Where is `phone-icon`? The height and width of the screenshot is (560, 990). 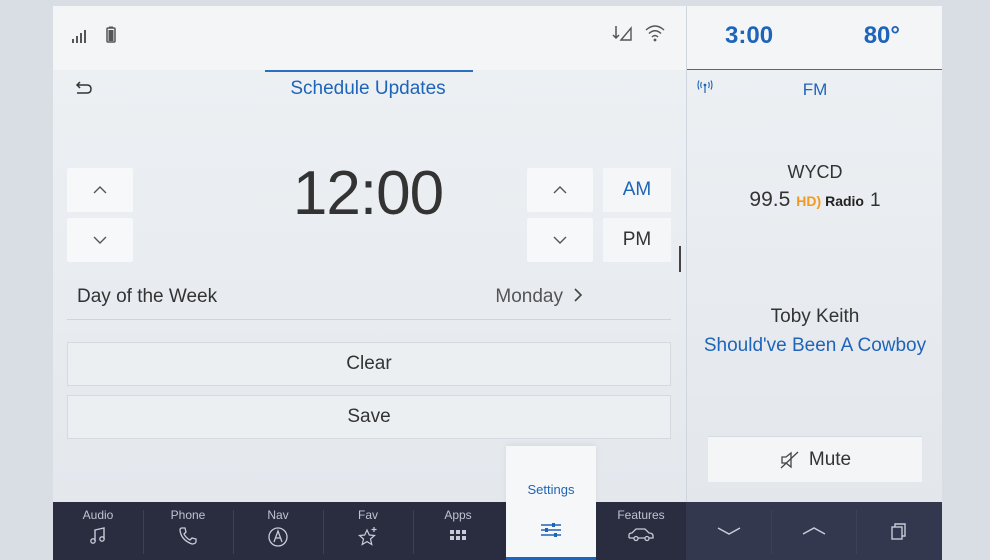 phone-icon is located at coordinates (188, 536).